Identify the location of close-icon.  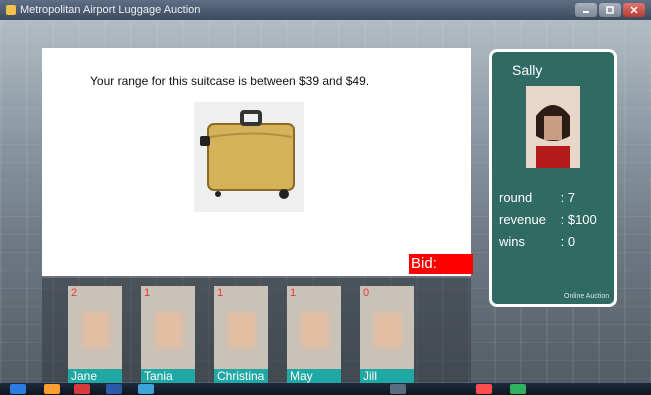
(634, 10).